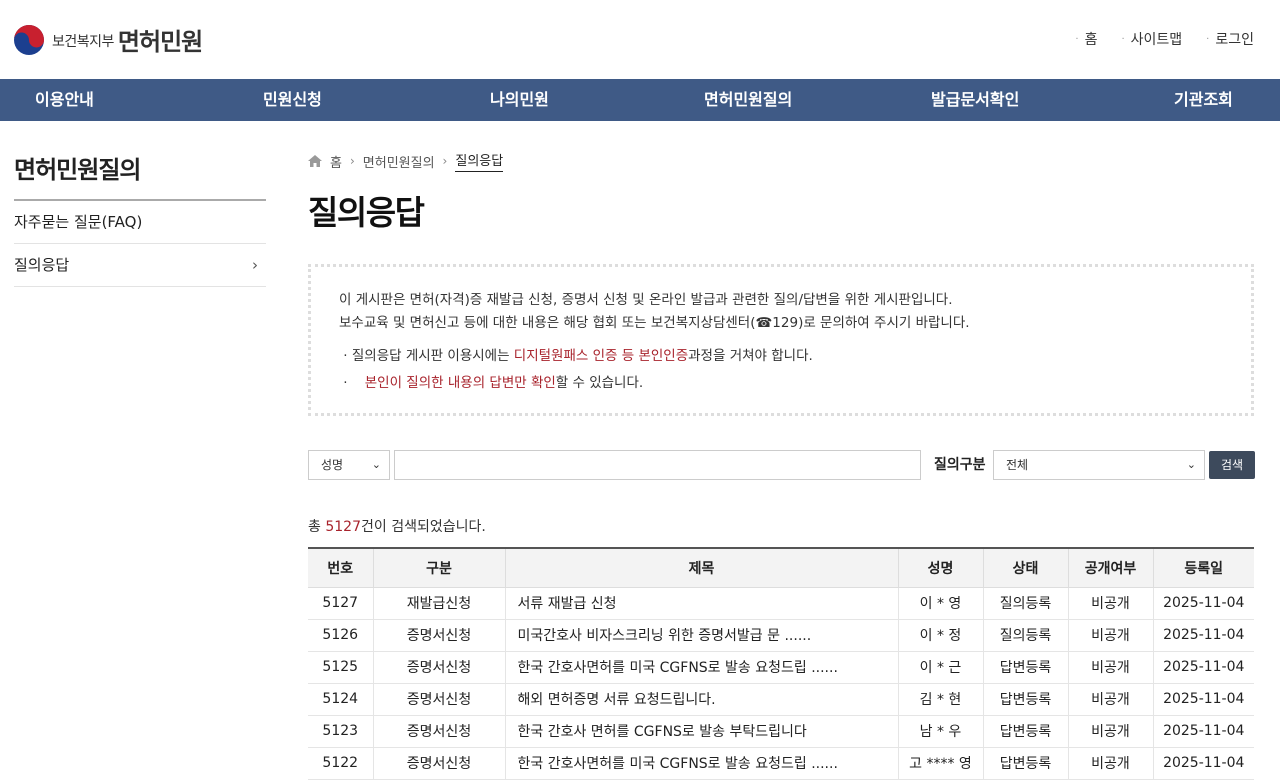  What do you see at coordinates (438, 567) in the screenshot?
I see `column-header-category: 구분` at bounding box center [438, 567].